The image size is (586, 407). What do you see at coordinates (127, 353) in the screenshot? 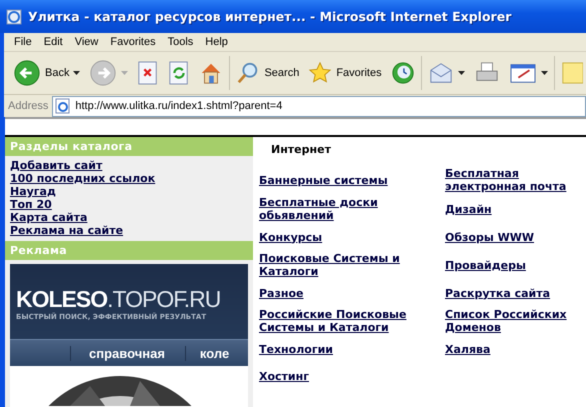
I see `banner-tab: справочная` at bounding box center [127, 353].